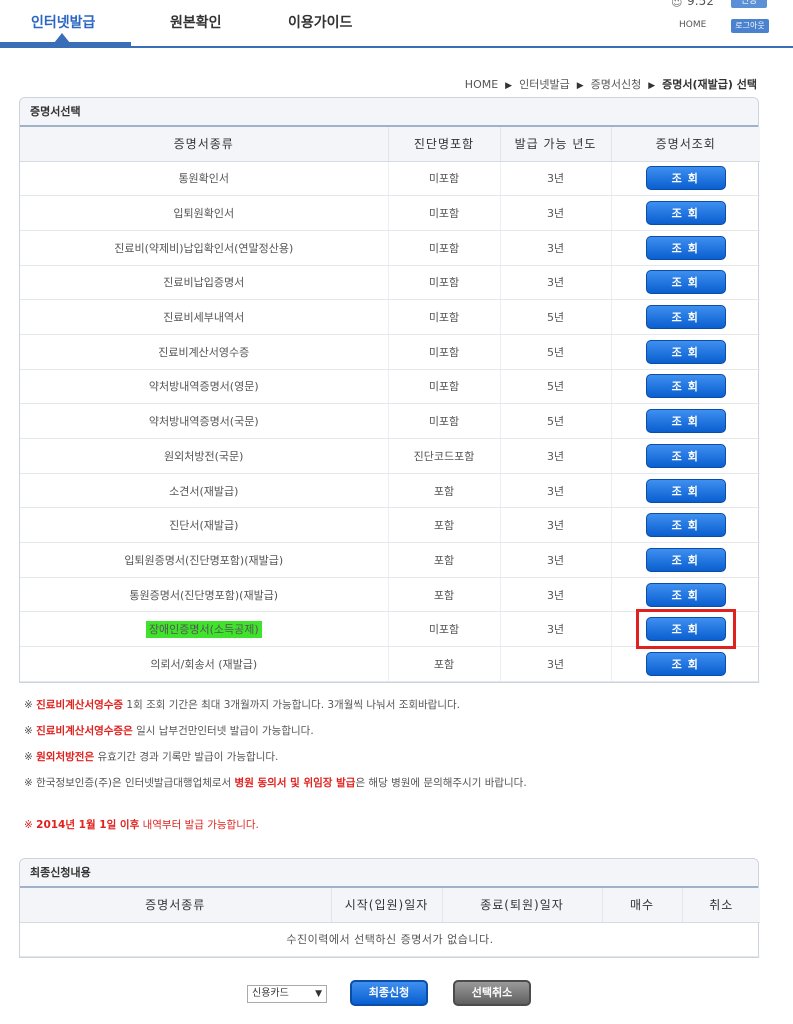  Describe the element at coordinates (721, 905) in the screenshot. I see `header-cancel: 취소` at that location.